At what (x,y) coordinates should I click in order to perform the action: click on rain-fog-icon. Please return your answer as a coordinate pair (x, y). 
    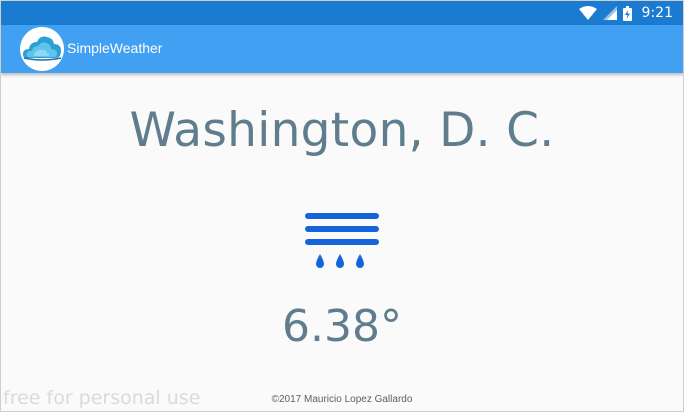
    Looking at the image, I should click on (342, 240).